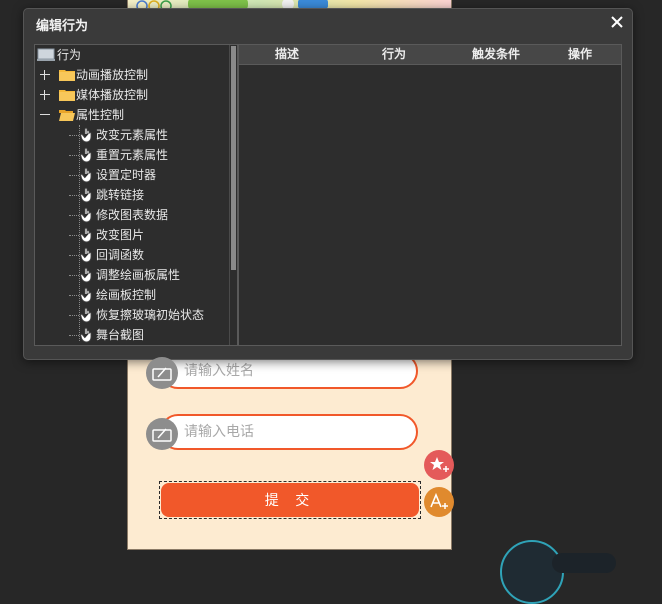 The height and width of the screenshot is (604, 662). I want to click on submit-selection-frame: 提 交, so click(290, 500).